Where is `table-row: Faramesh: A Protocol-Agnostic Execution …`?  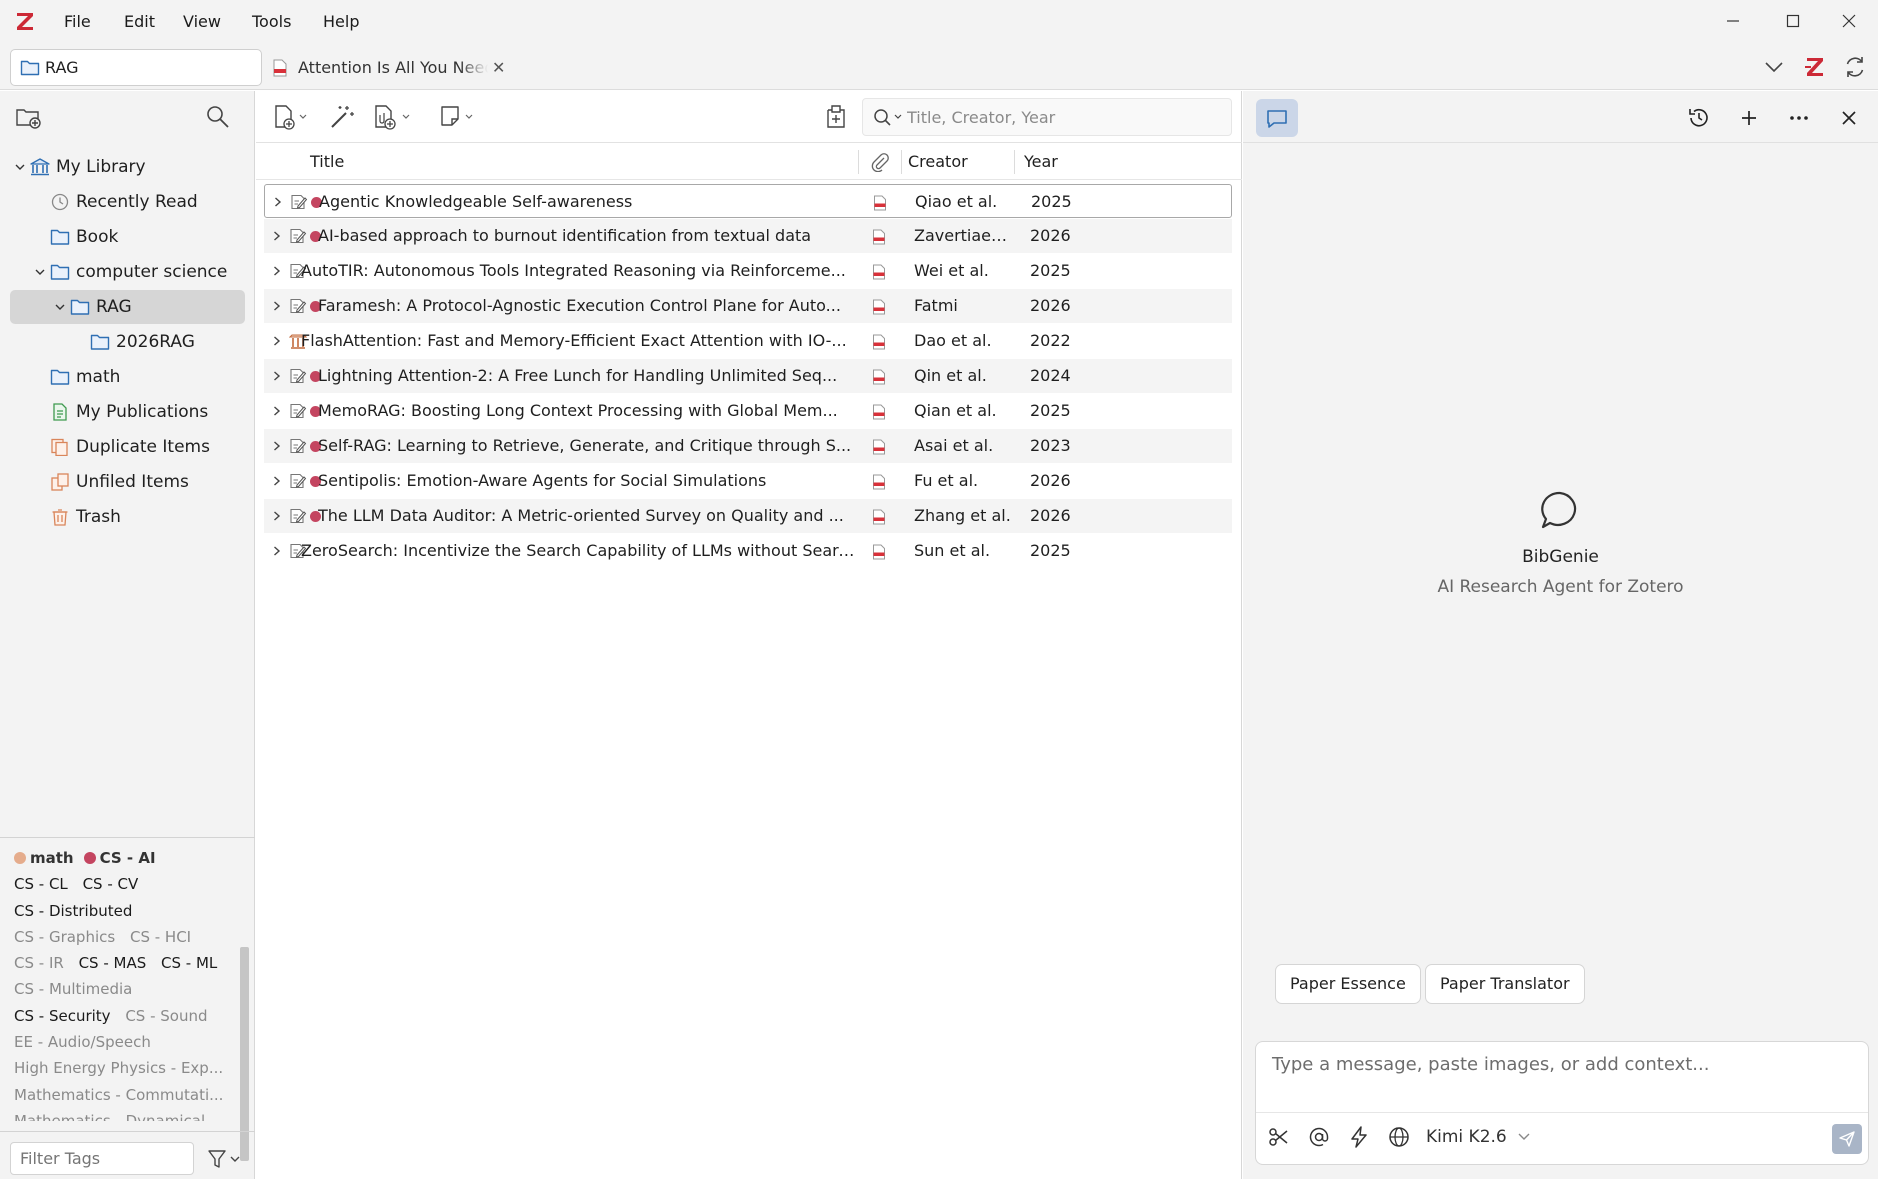
table-row: Faramesh: A Protocol-Agnostic Execution … is located at coordinates (748, 306).